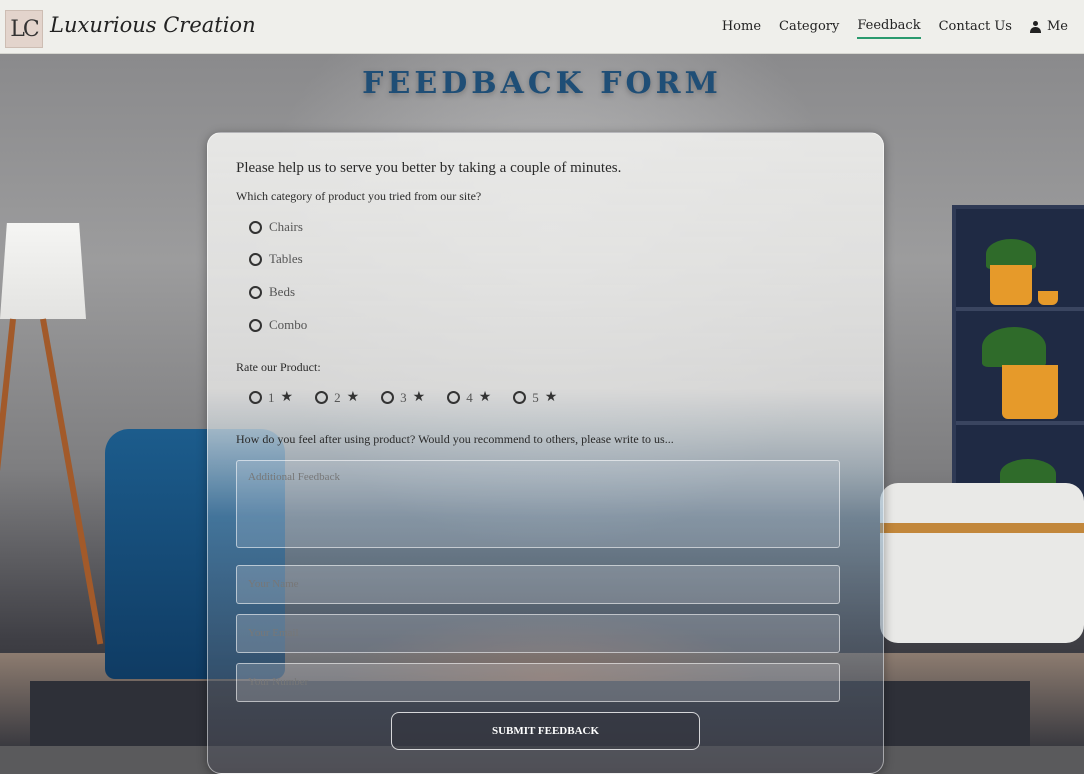  I want to click on nav-category: Category, so click(809, 26).